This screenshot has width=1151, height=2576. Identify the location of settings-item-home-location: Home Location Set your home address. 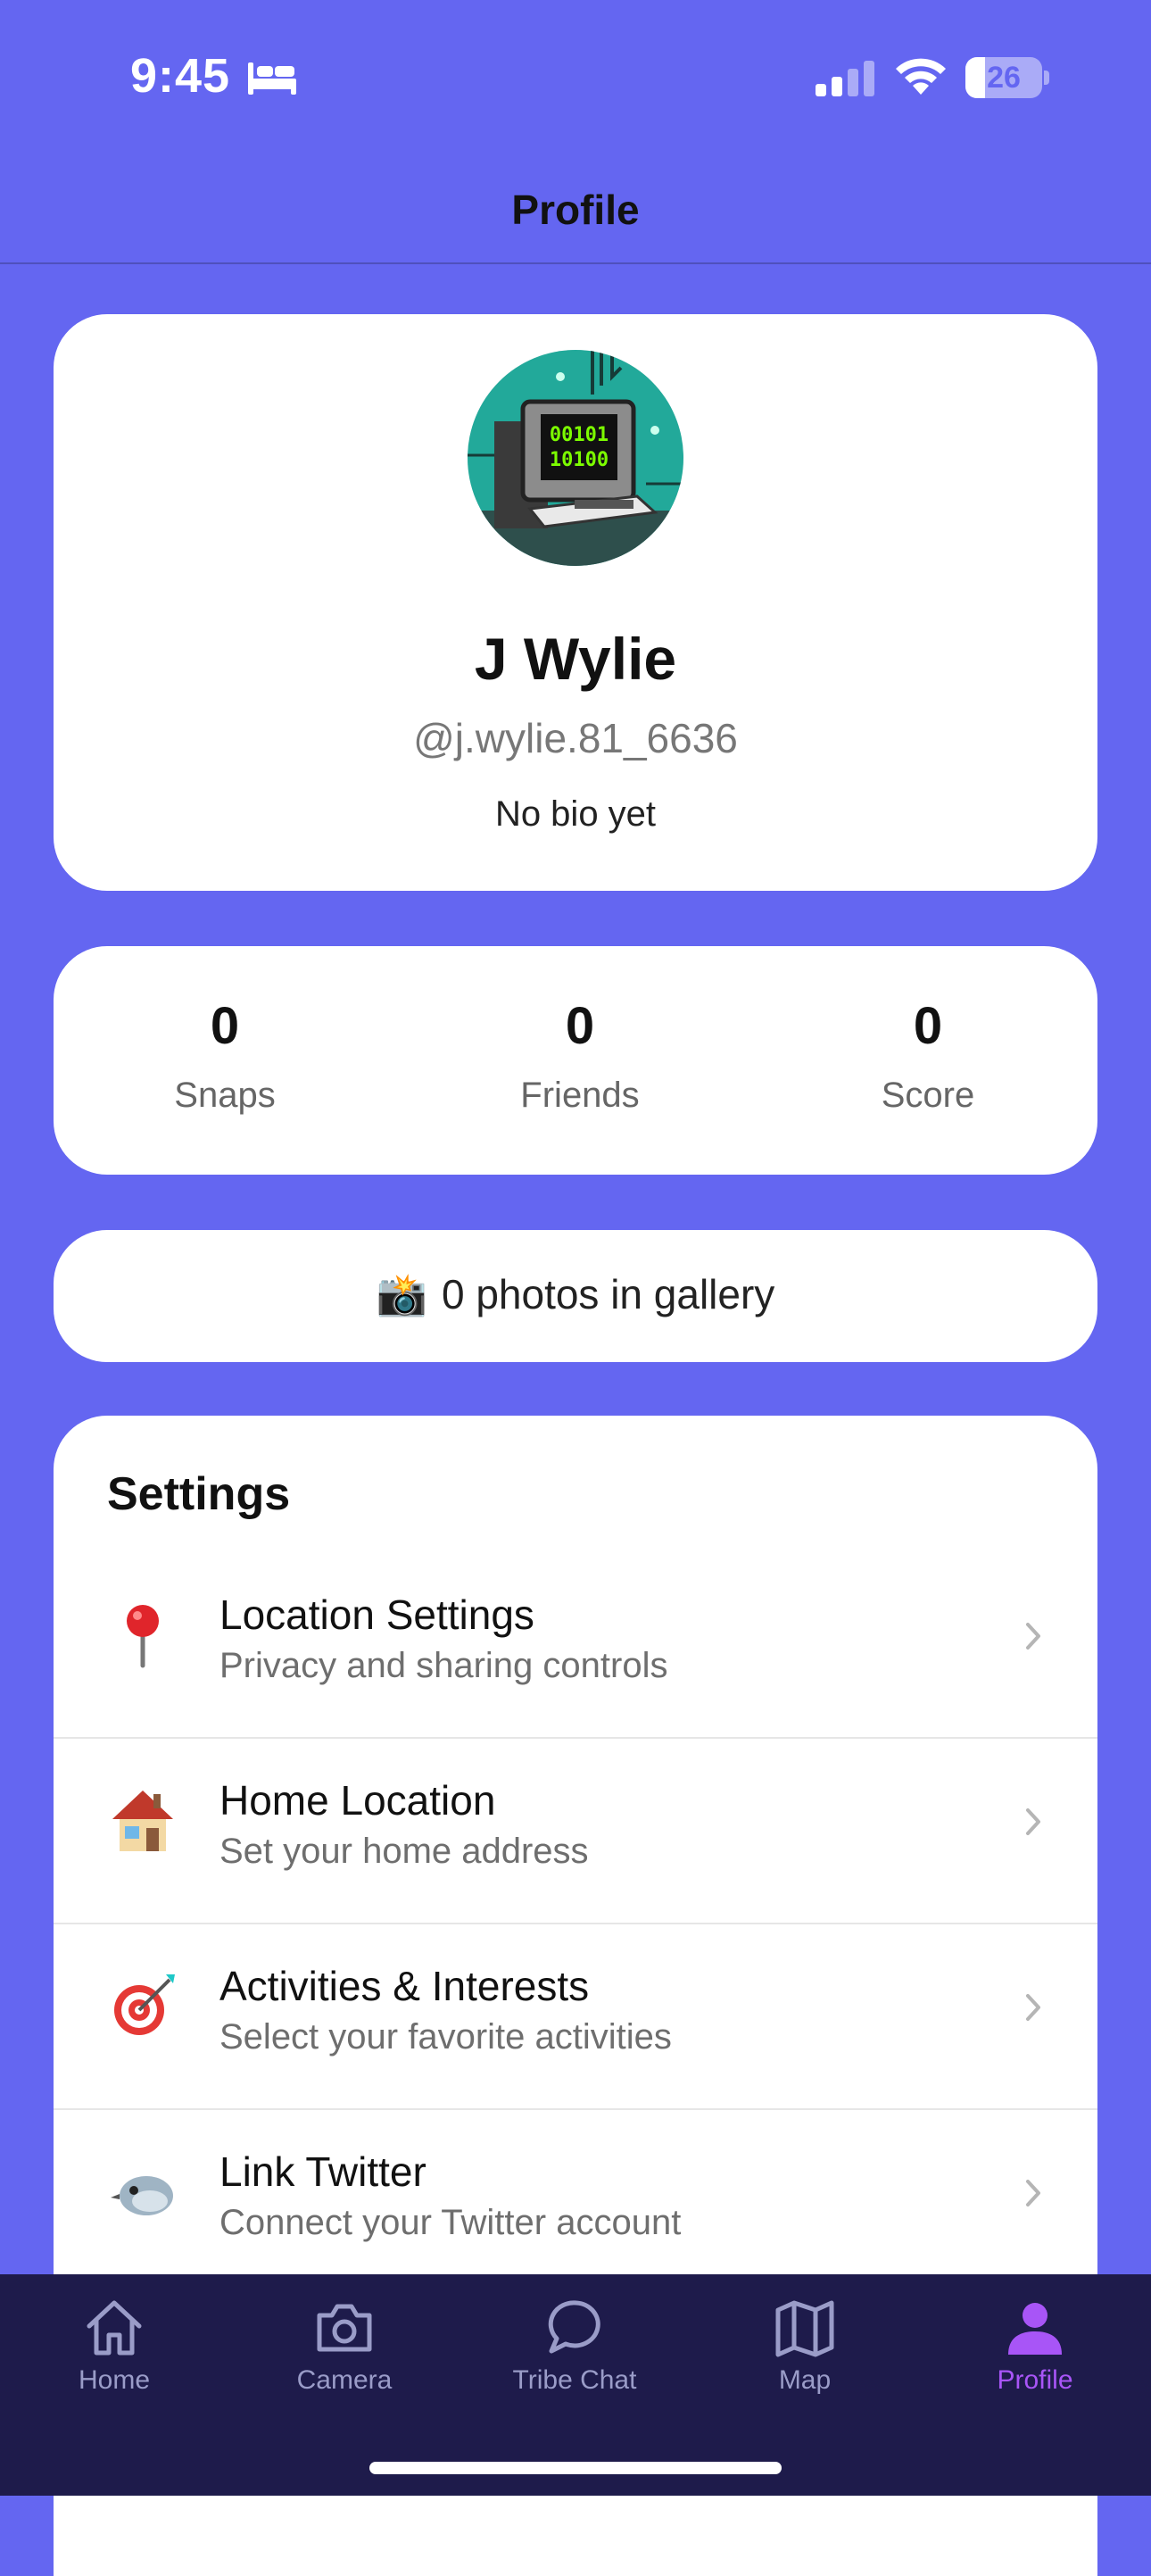
(575, 1831).